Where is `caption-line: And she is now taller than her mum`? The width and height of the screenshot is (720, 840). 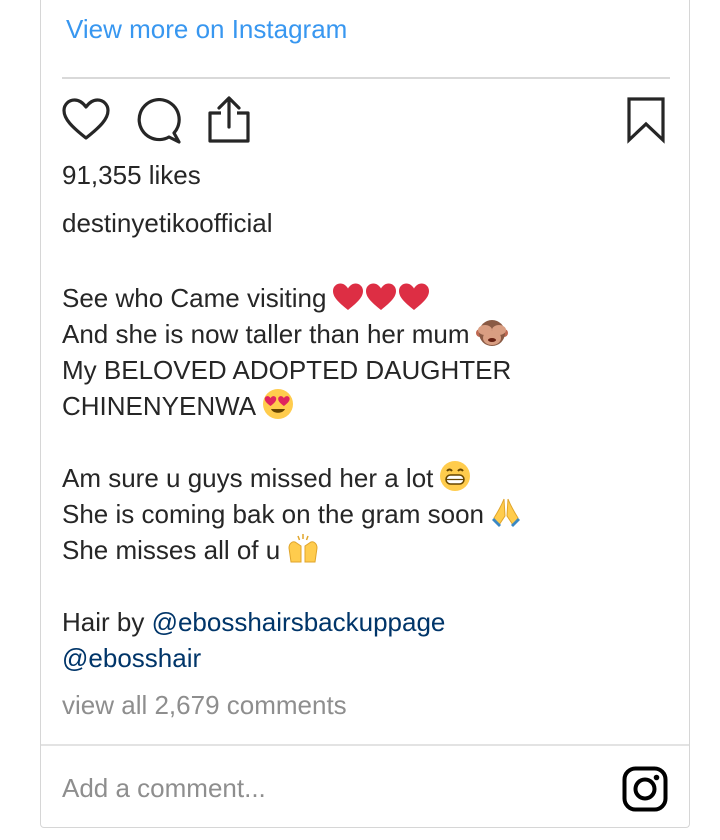
caption-line: And she is now taller than her mum is located at coordinates (362, 334).